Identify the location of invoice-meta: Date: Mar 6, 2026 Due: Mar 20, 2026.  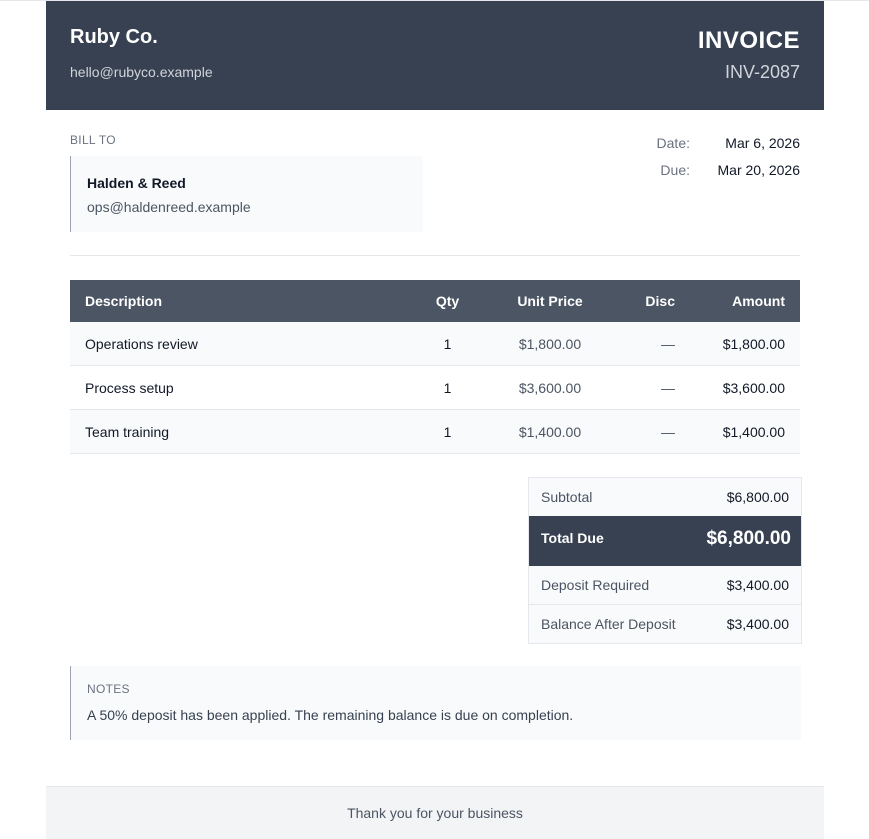
(700, 162).